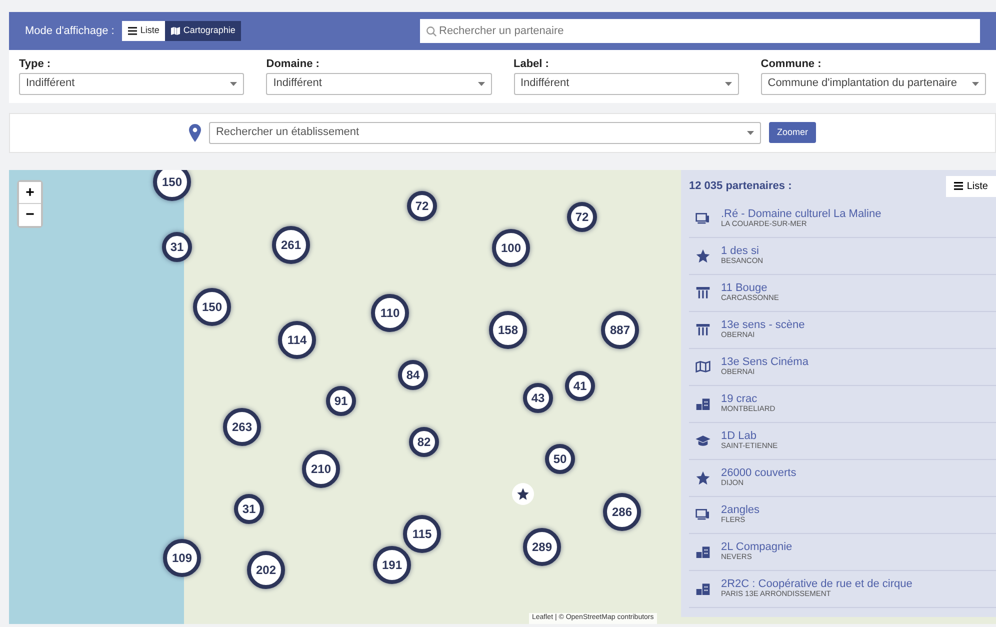 The image size is (996, 627). Describe the element at coordinates (508, 329) in the screenshot. I see `cluster-marker: 158` at that location.